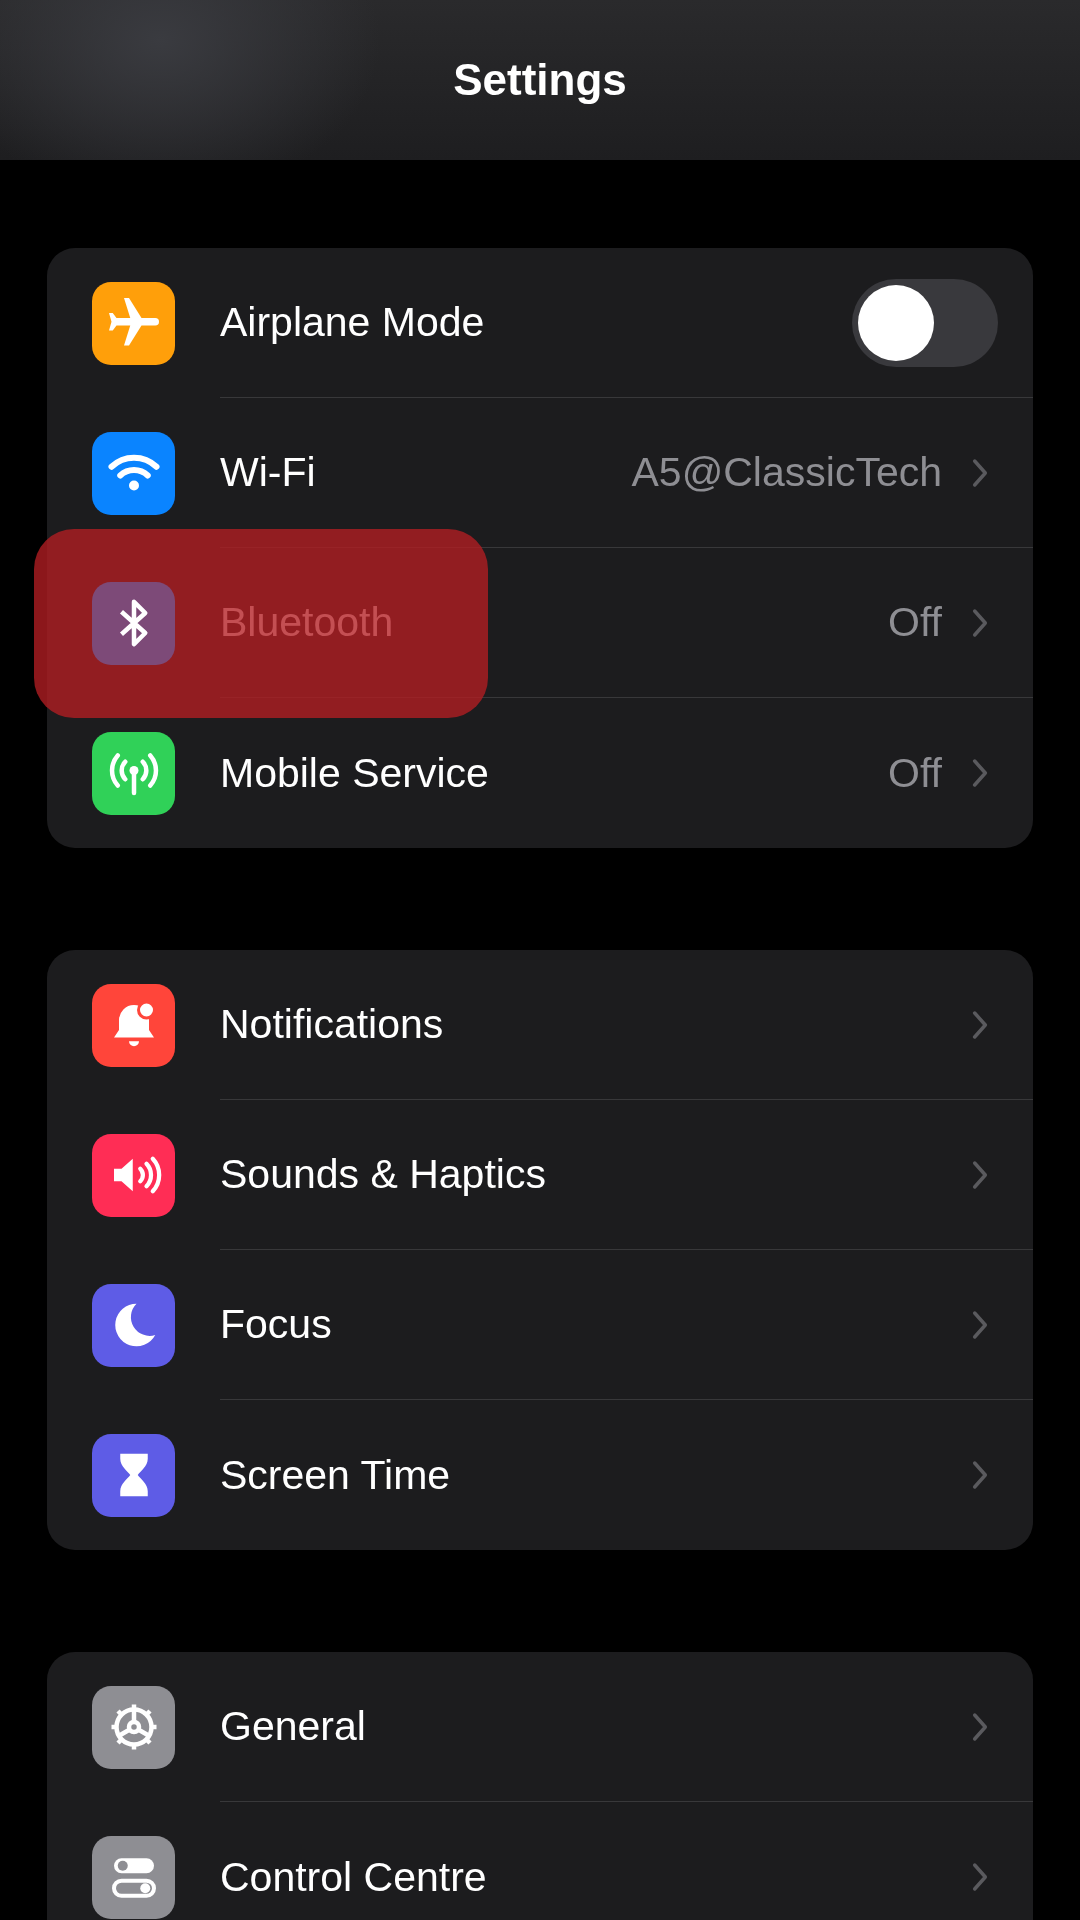 This screenshot has width=1080, height=1920. I want to click on setting-label: Wi-Fi, so click(426, 472).